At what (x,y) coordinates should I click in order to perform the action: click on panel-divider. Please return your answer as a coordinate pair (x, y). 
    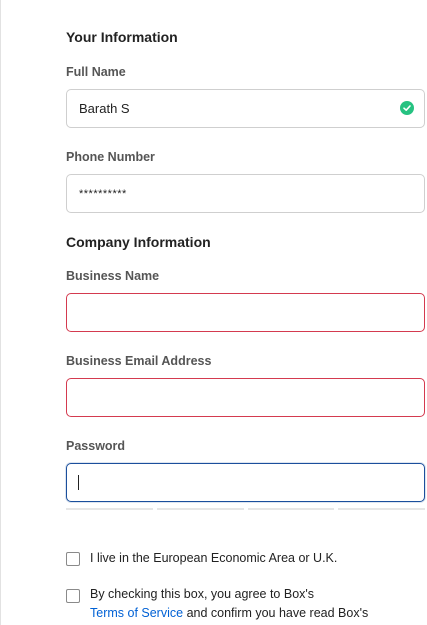
    Looking at the image, I should click on (0, 312).